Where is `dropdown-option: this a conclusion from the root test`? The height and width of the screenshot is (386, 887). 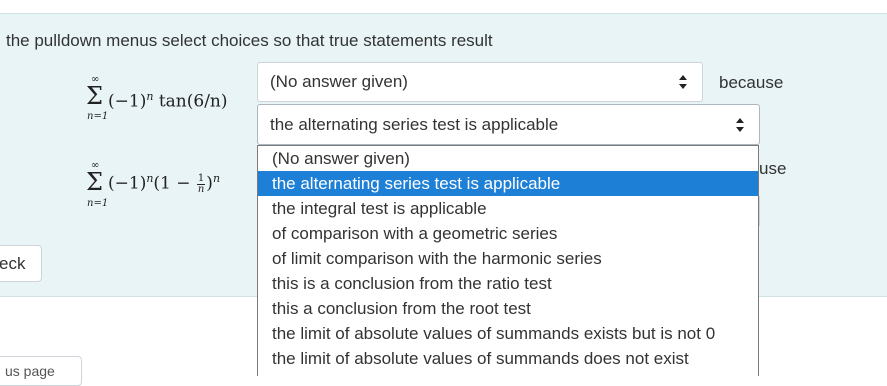
dropdown-option: this a conclusion from the root test is located at coordinates (508, 308).